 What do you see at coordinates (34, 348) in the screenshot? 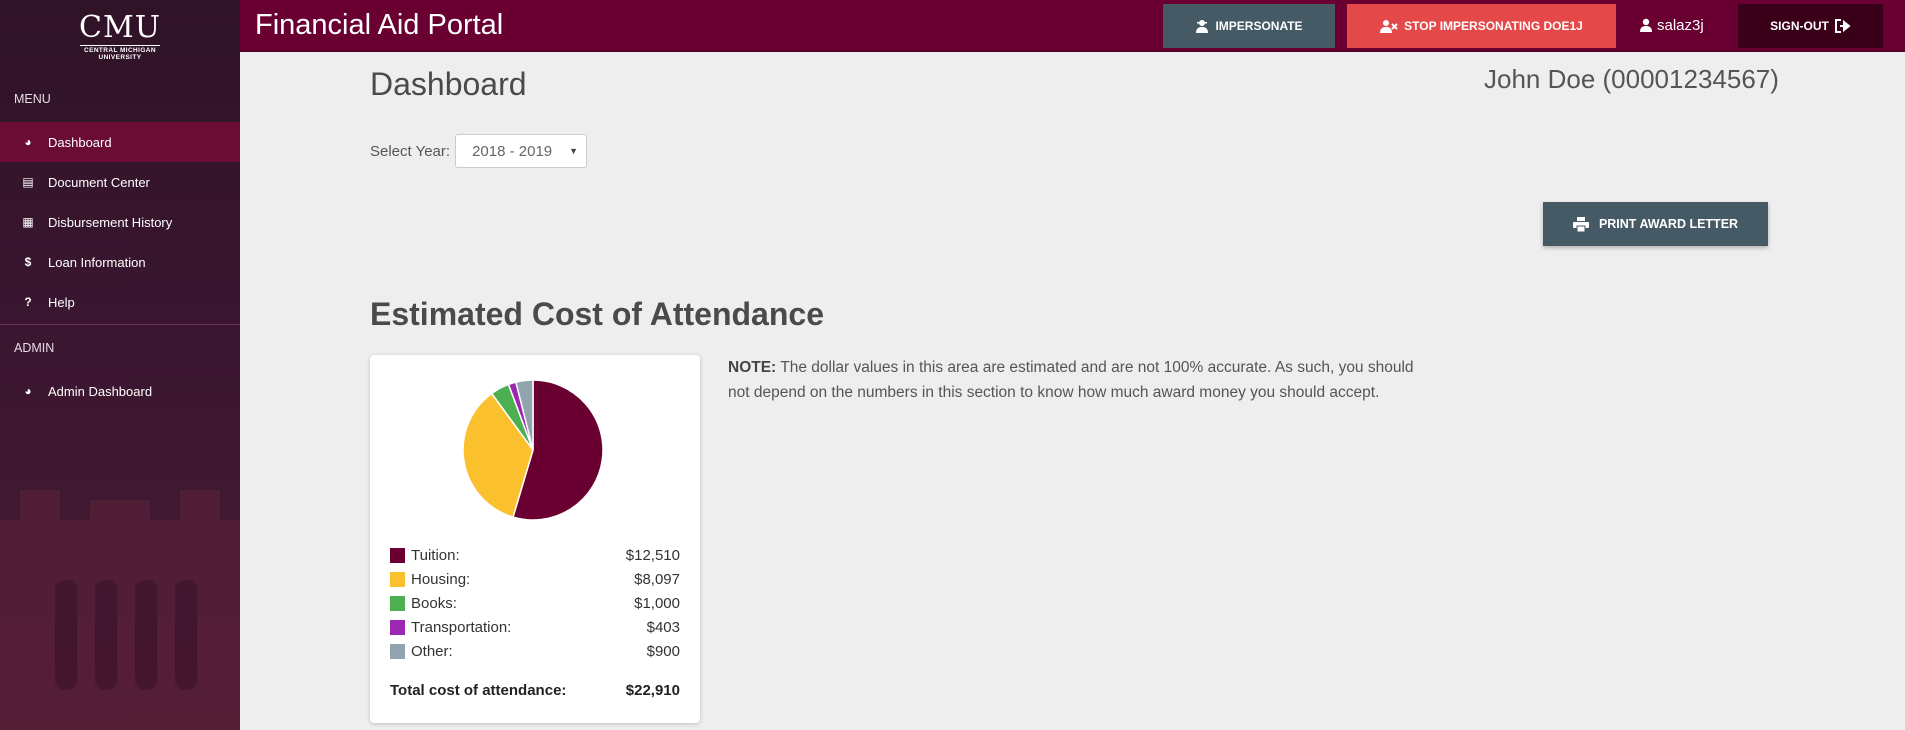
I see `admin-header: ADMIN` at bounding box center [34, 348].